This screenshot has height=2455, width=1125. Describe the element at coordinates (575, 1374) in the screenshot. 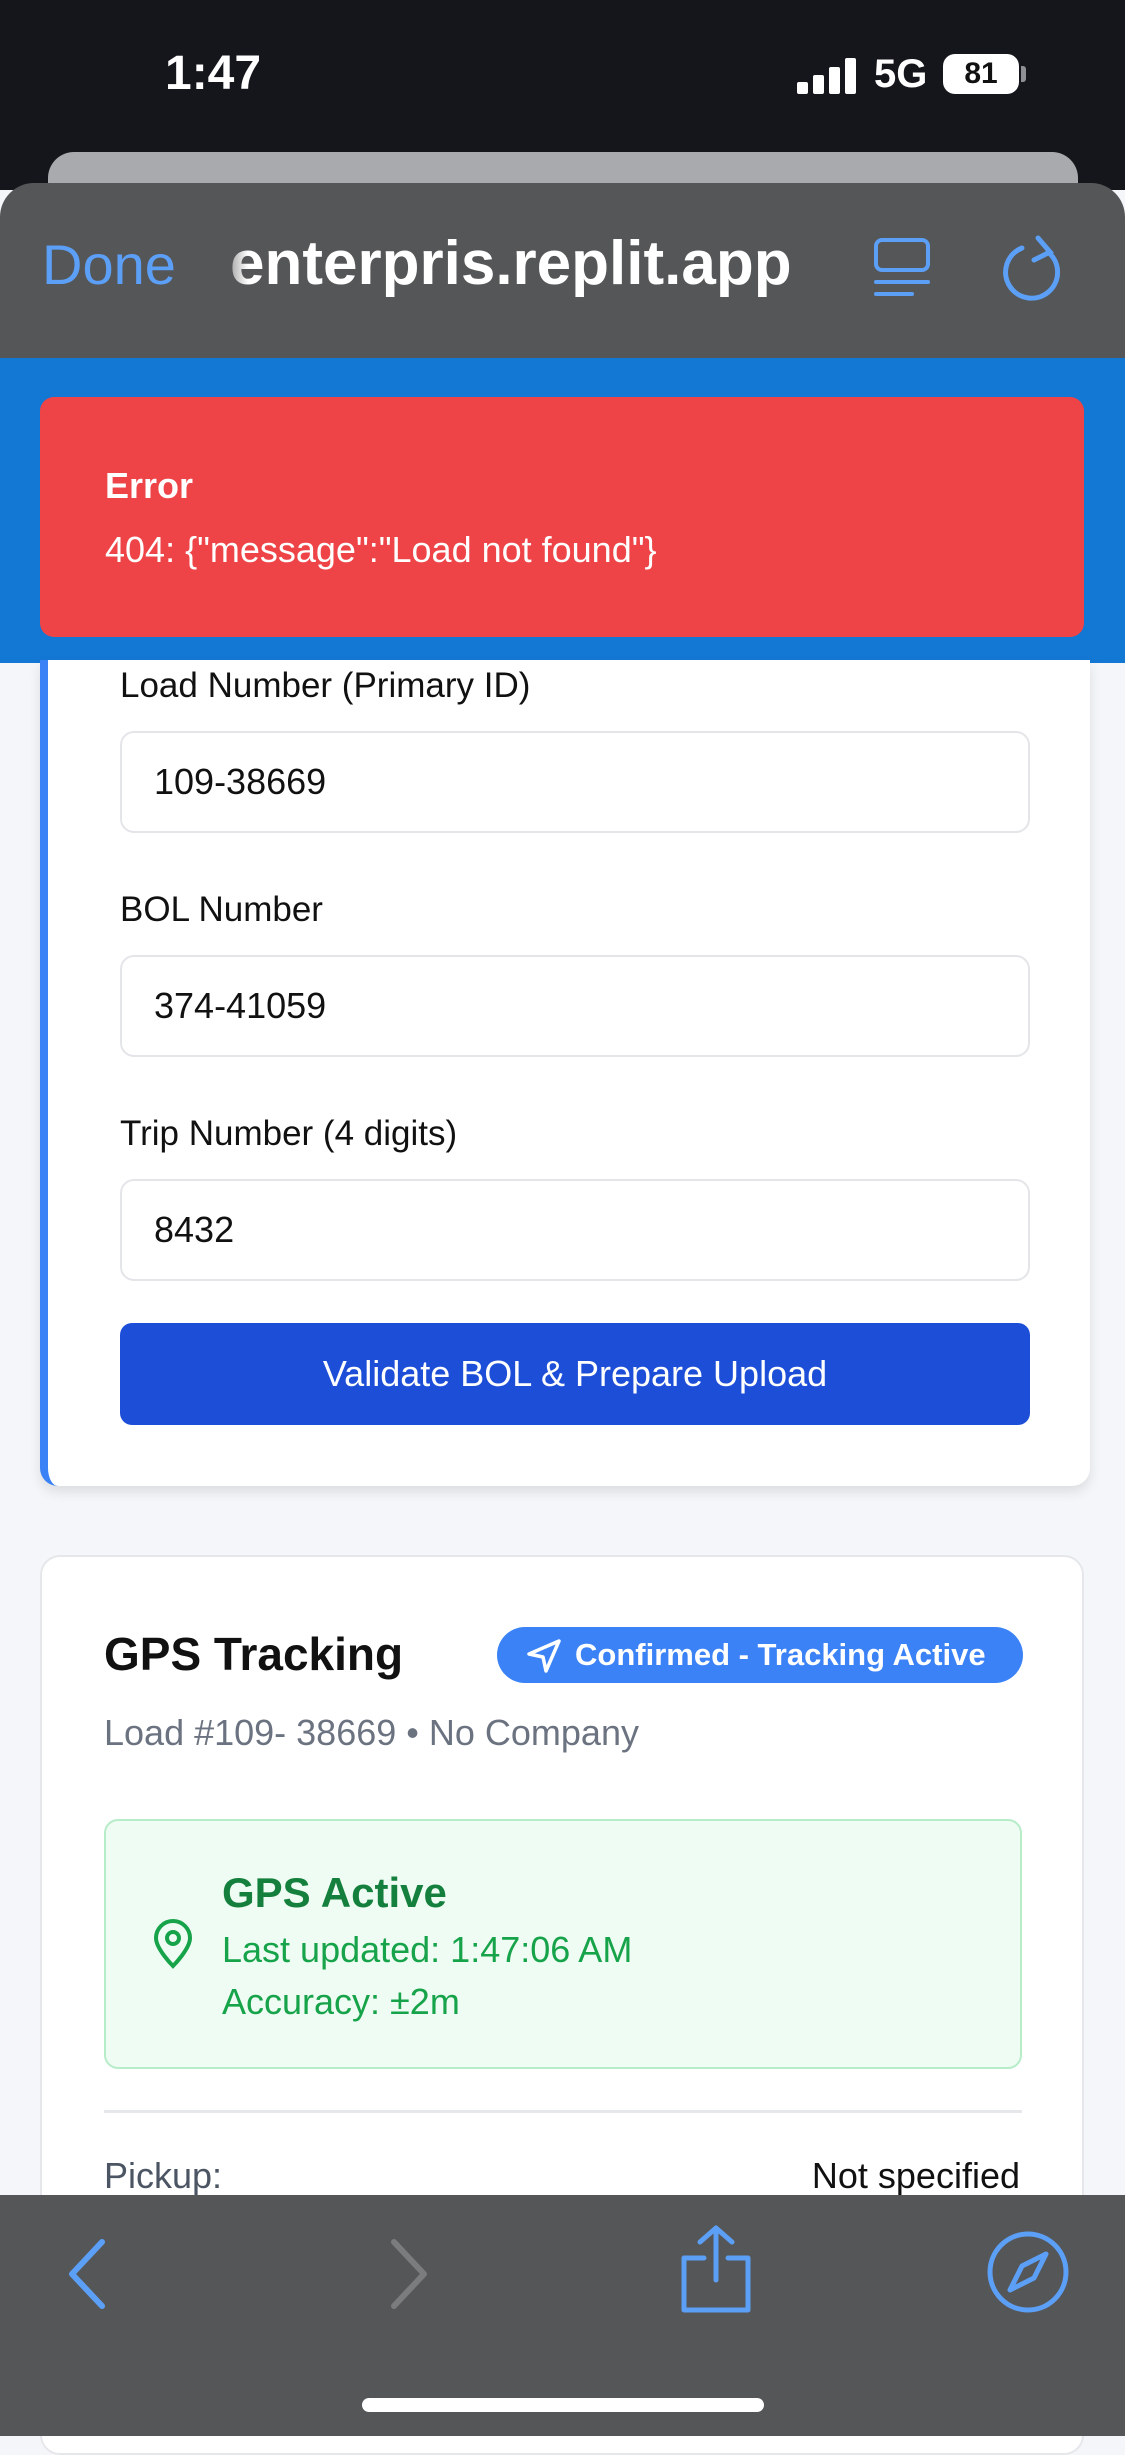

I see `validate-bol-button: Validate BOL & Prepare Upload` at that location.